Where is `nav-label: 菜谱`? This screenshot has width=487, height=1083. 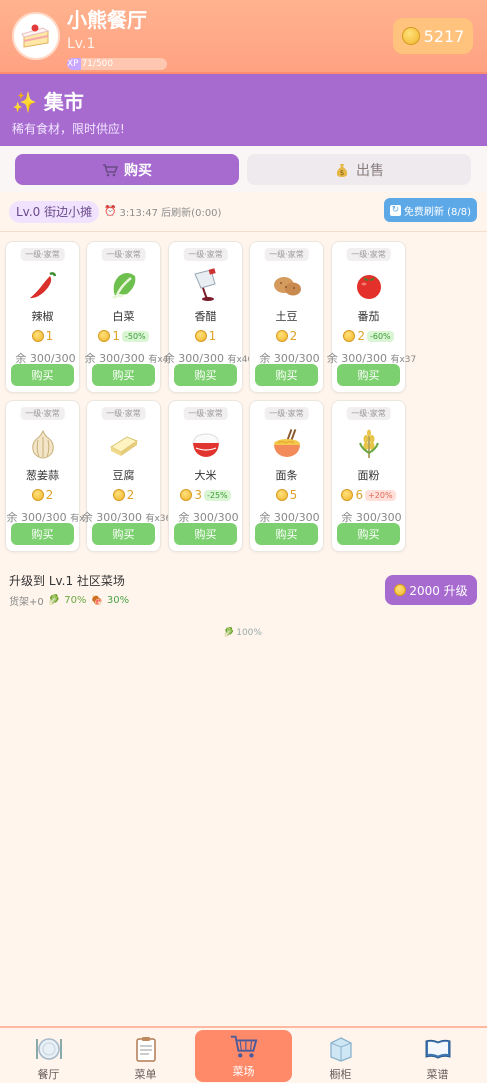 nav-label: 菜谱 is located at coordinates (437, 1074).